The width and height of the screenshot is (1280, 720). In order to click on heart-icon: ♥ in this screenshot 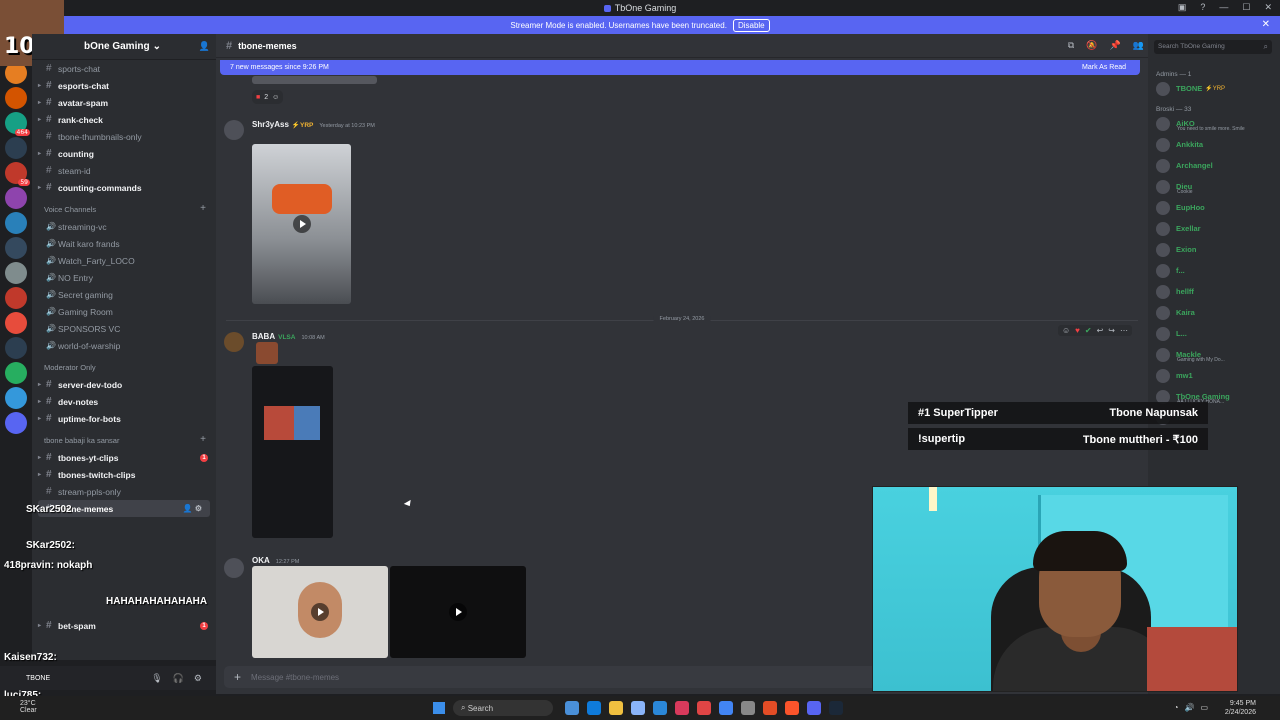, I will do `click(1077, 330)`.